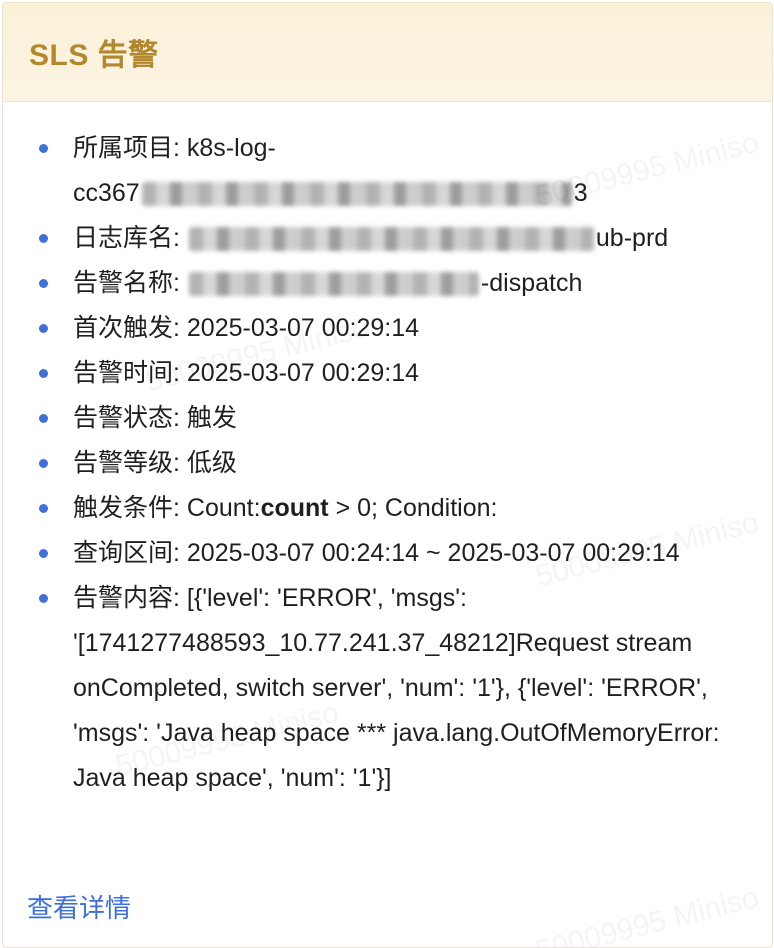  Describe the element at coordinates (387, 52) in the screenshot. I see `card-header: SLS 告警` at that location.